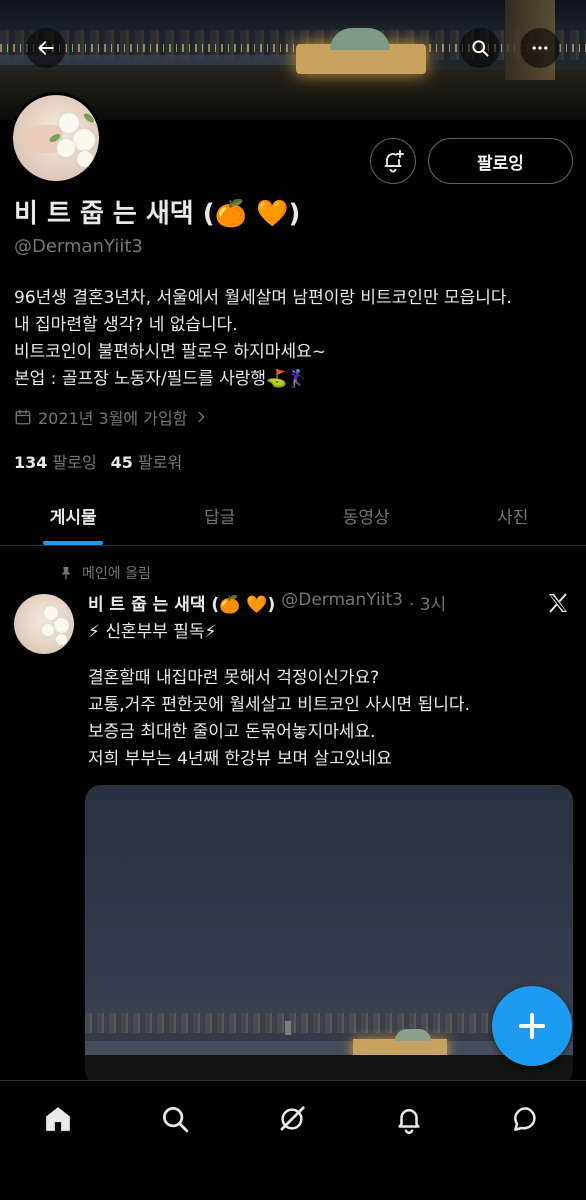 The width and height of the screenshot is (586, 1200). I want to click on followers-stat: 45 팔로워, so click(147, 461).